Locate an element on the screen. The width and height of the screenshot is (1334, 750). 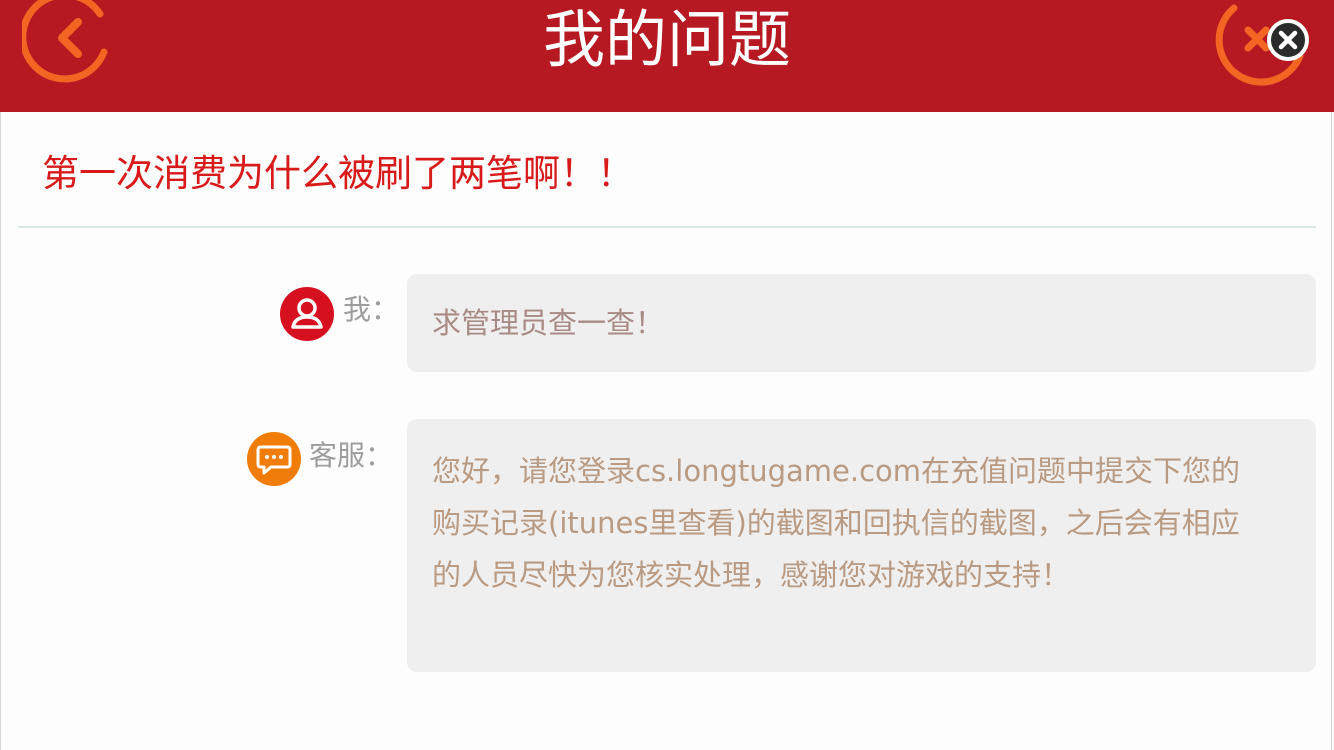
close-icon is located at coordinates (1288, 40).